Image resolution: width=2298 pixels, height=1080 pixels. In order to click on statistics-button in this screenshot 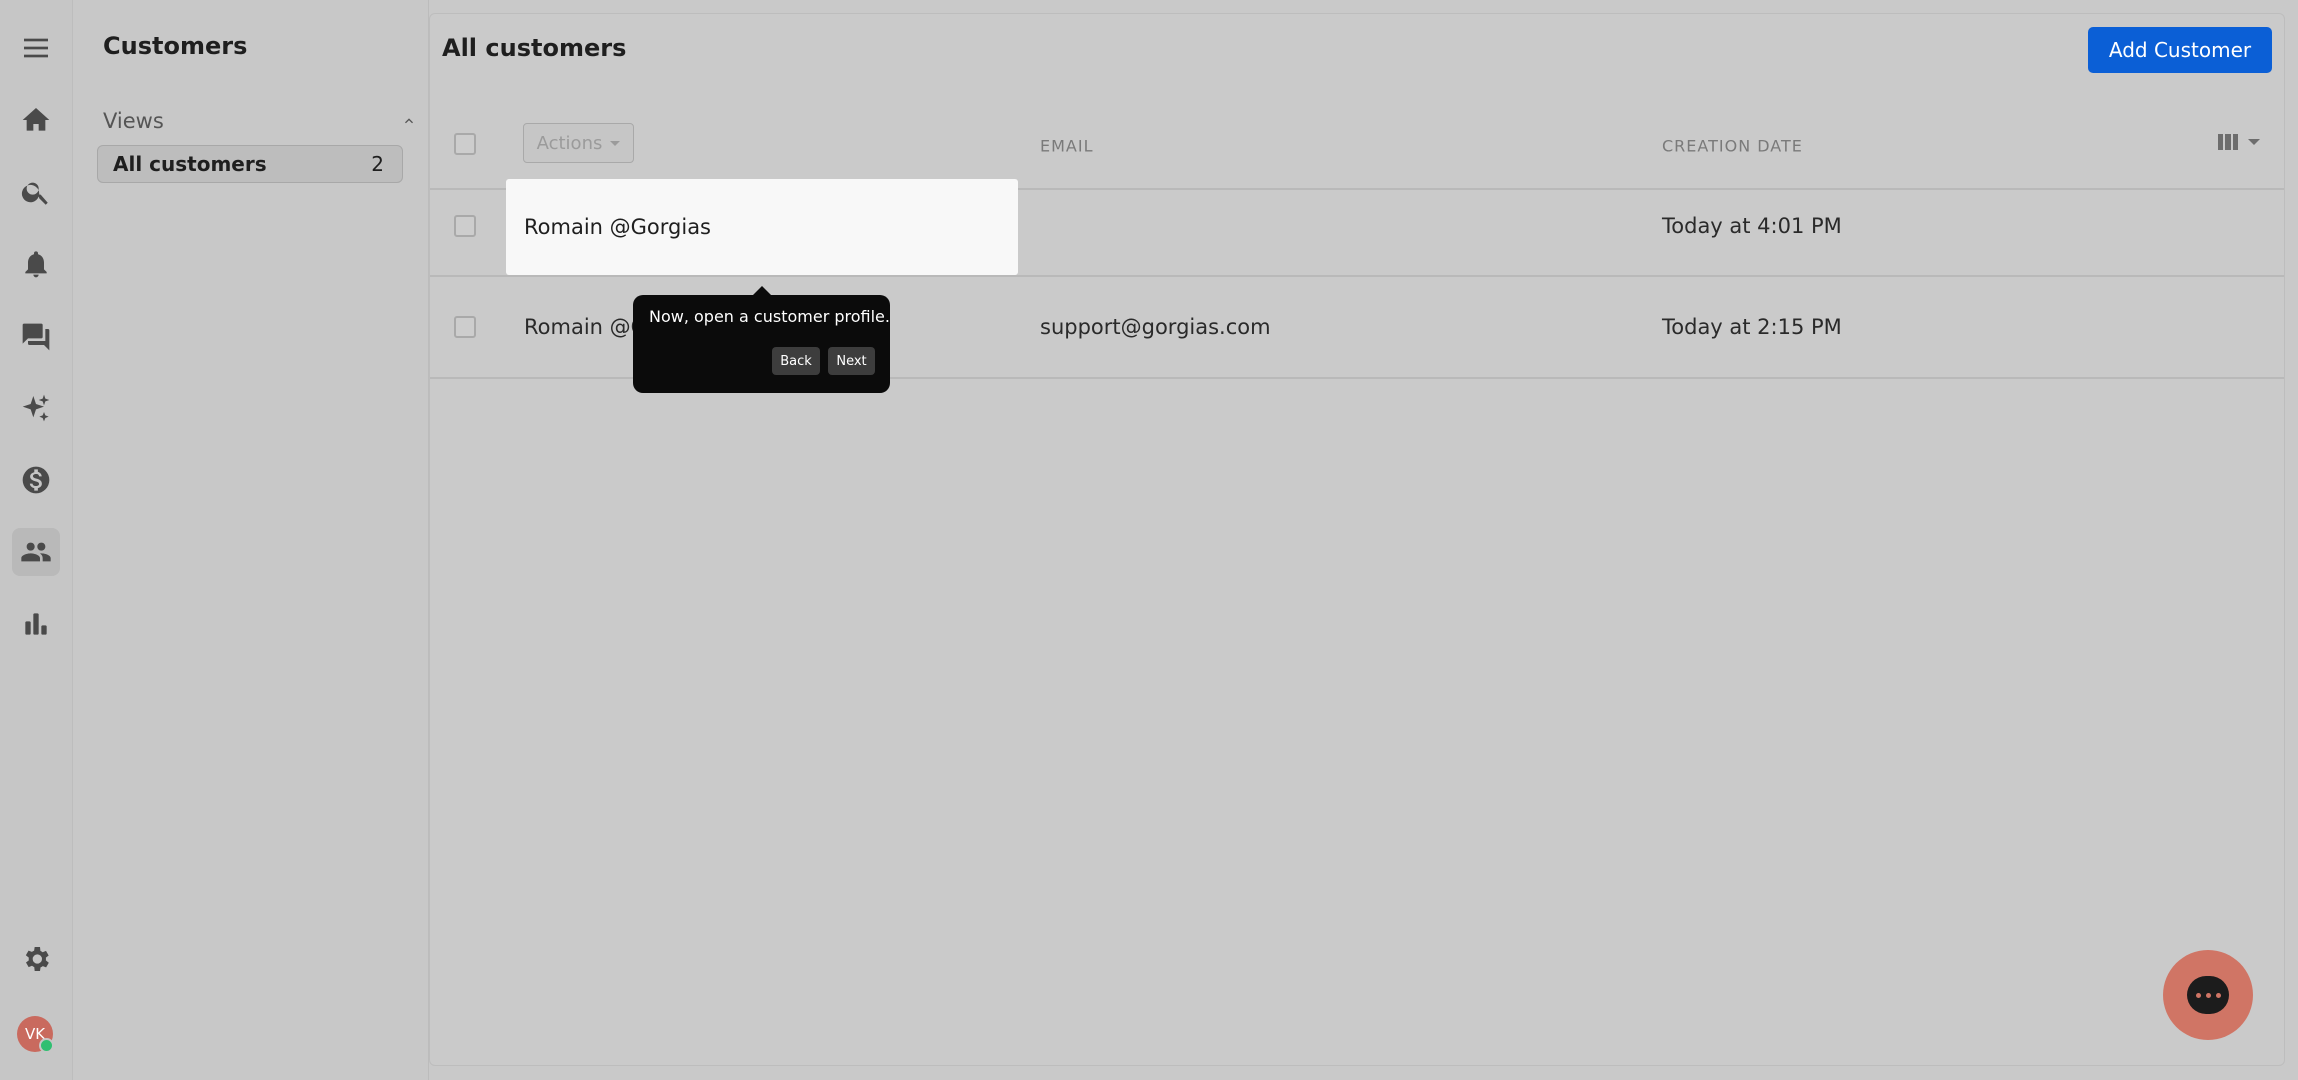, I will do `click(36, 624)`.